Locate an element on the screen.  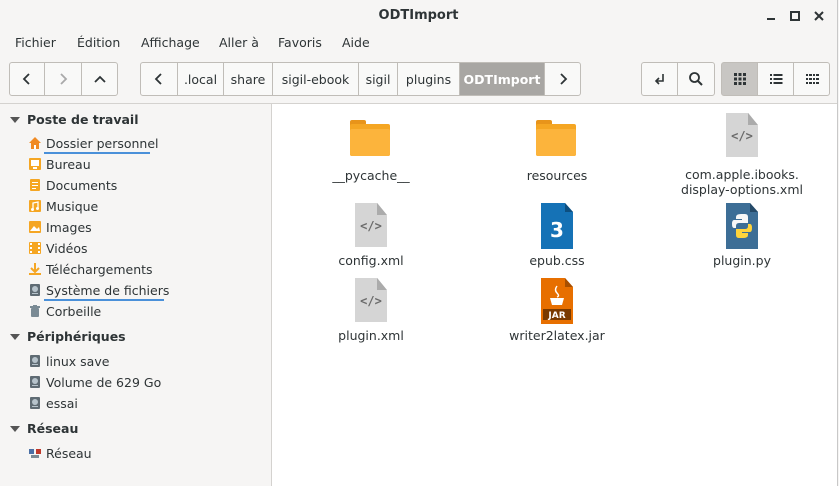
toggle-location-button is located at coordinates (659, 79).